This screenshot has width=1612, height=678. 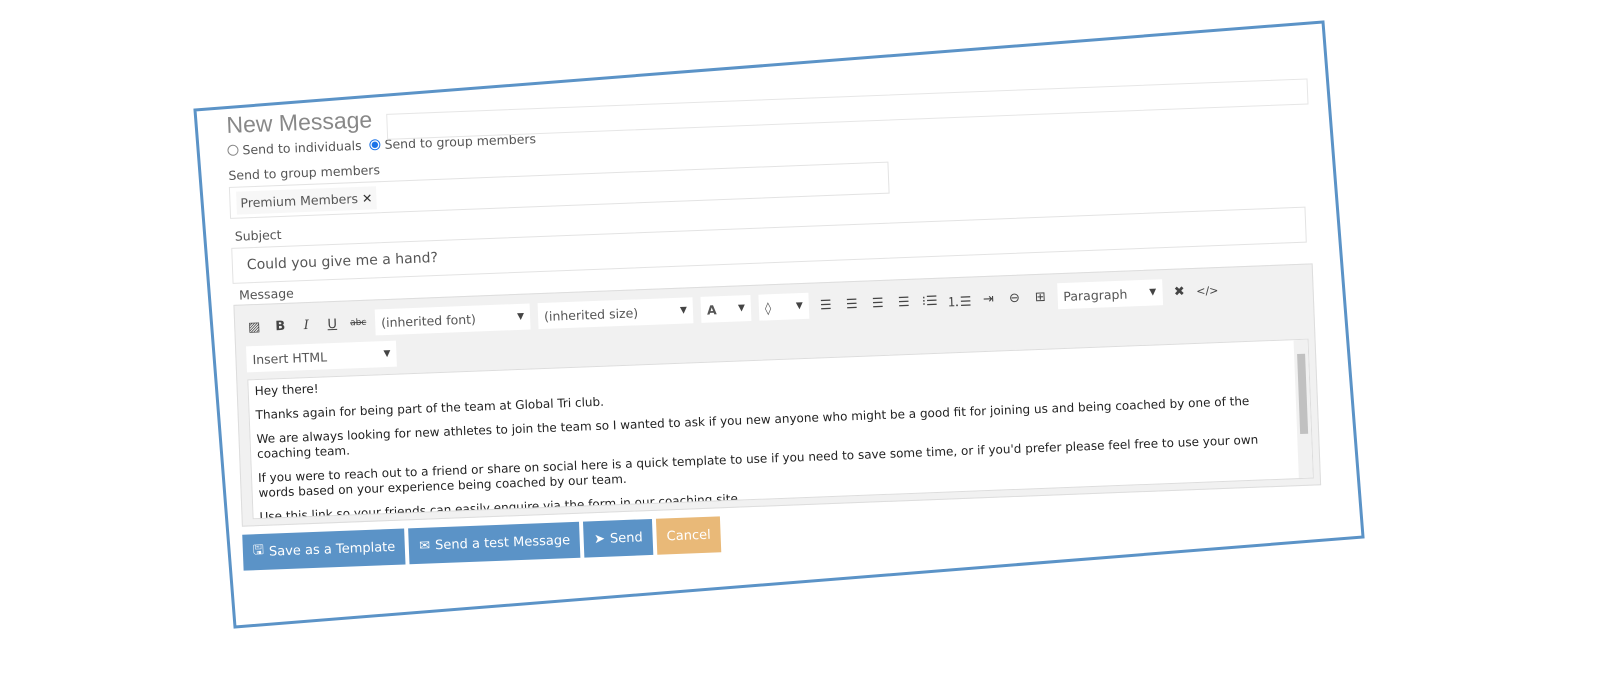 I want to click on droplet-icon: ◊, so click(x=768, y=307).